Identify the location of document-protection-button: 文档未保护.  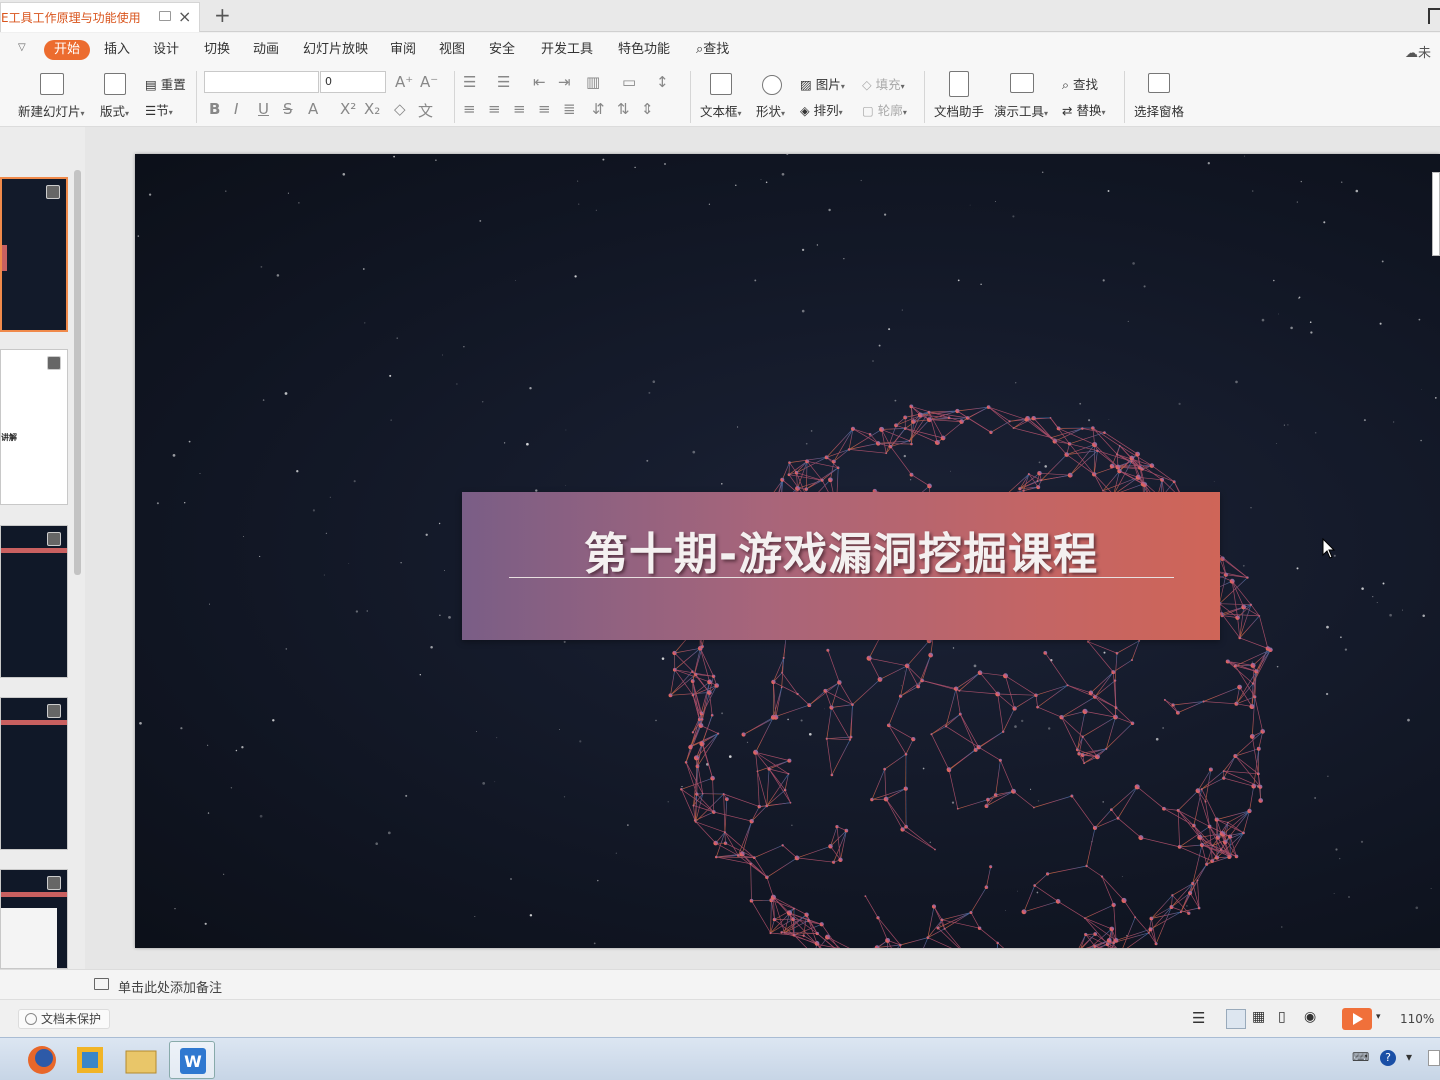
(64, 1019).